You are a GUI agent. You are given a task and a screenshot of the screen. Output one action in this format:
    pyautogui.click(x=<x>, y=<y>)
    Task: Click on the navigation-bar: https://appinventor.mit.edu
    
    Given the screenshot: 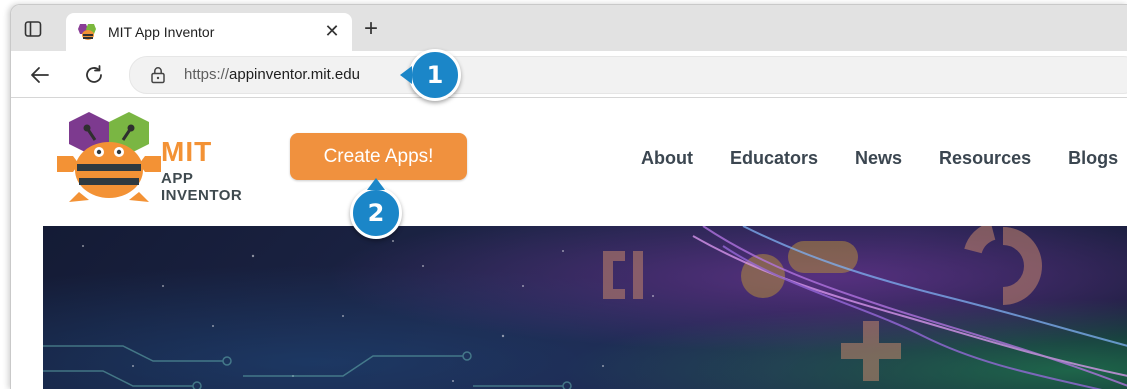 What is the action you would take?
    pyautogui.click(x=569, y=74)
    